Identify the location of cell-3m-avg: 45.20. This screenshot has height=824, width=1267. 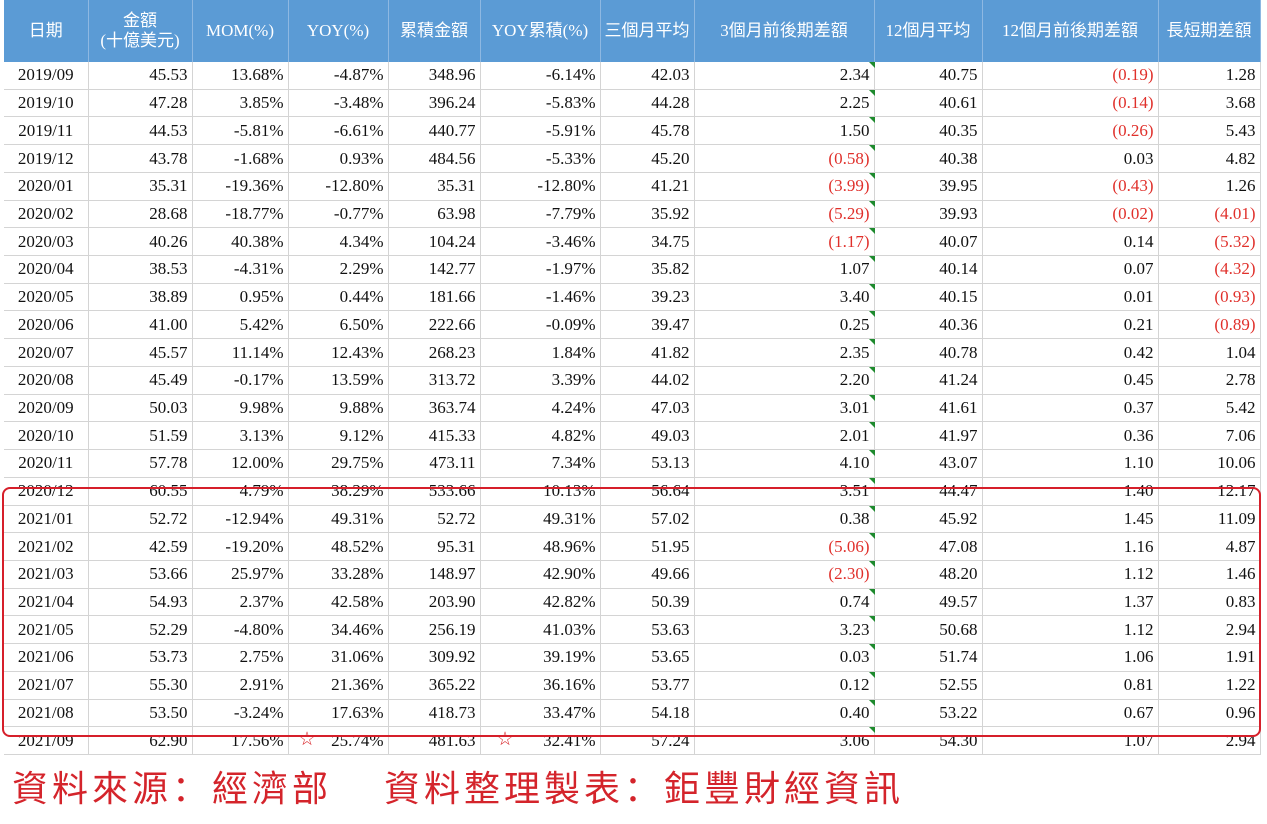
(647, 158).